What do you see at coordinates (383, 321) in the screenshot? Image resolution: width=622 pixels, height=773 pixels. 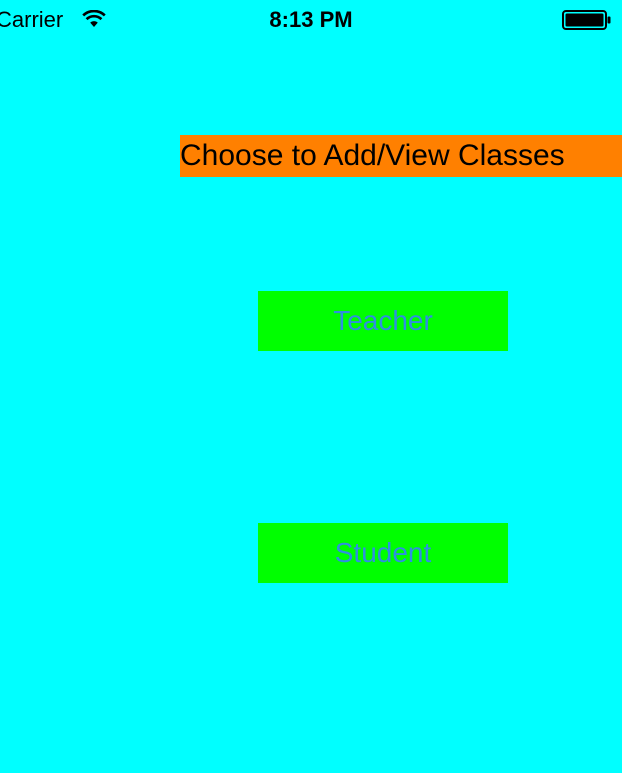 I see `teacher-button: Teacher` at bounding box center [383, 321].